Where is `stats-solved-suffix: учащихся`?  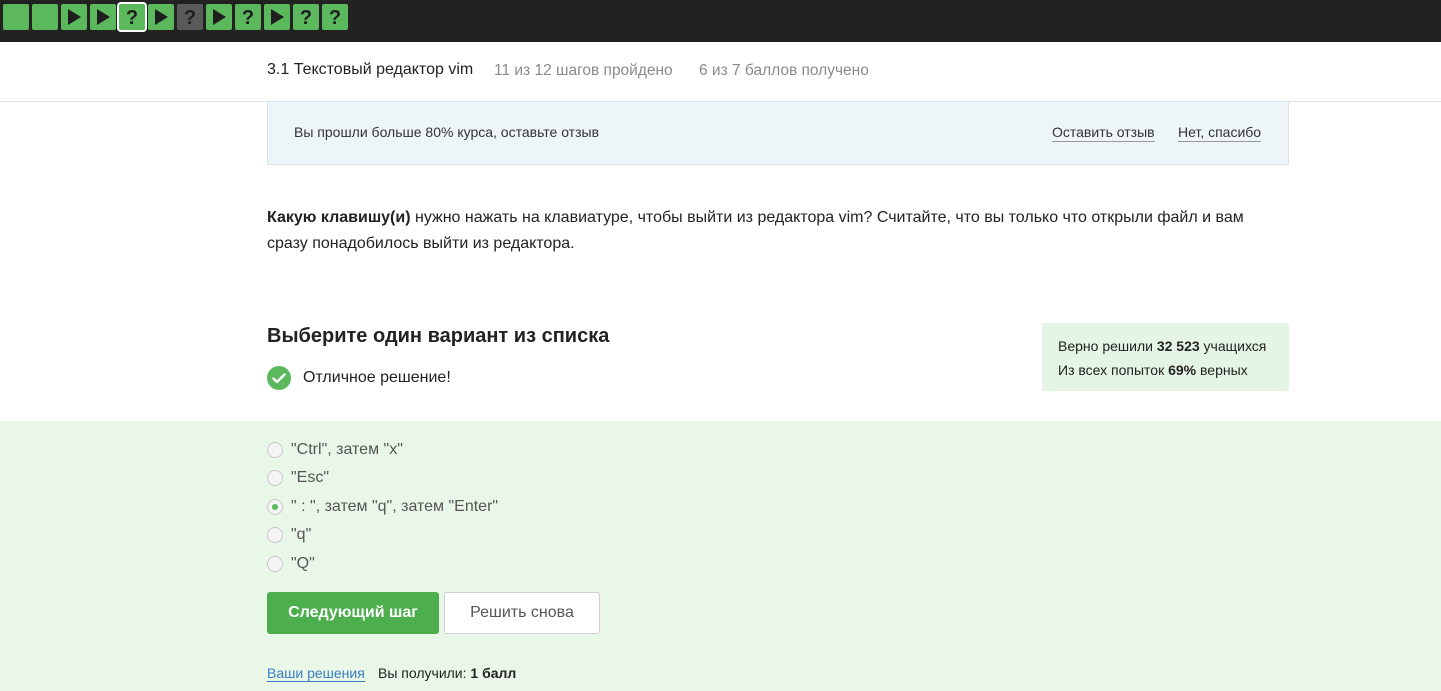 stats-solved-suffix: учащихся is located at coordinates (1233, 346).